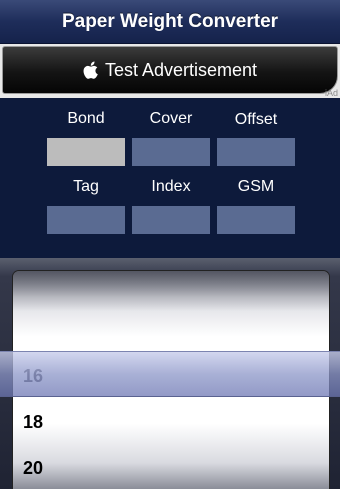 This screenshot has height=489, width=340. I want to click on iad-label: iAd, so click(331, 93).